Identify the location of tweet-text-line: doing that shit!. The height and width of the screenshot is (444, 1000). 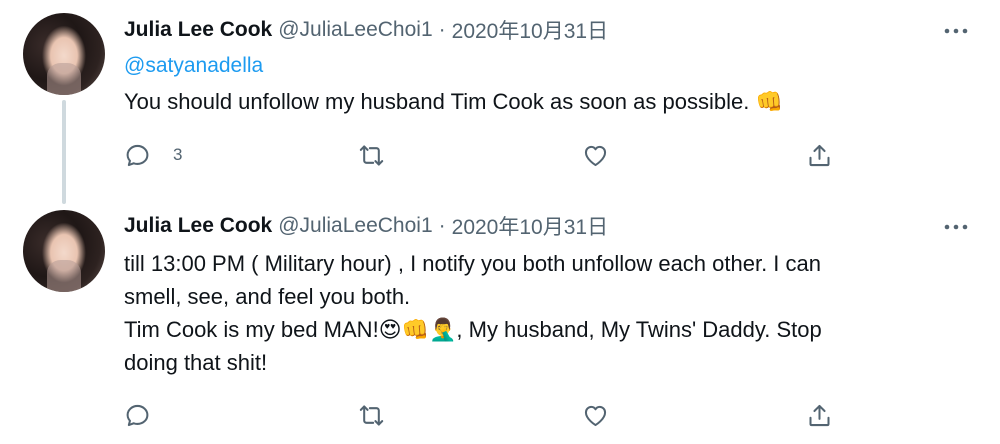
(196, 362).